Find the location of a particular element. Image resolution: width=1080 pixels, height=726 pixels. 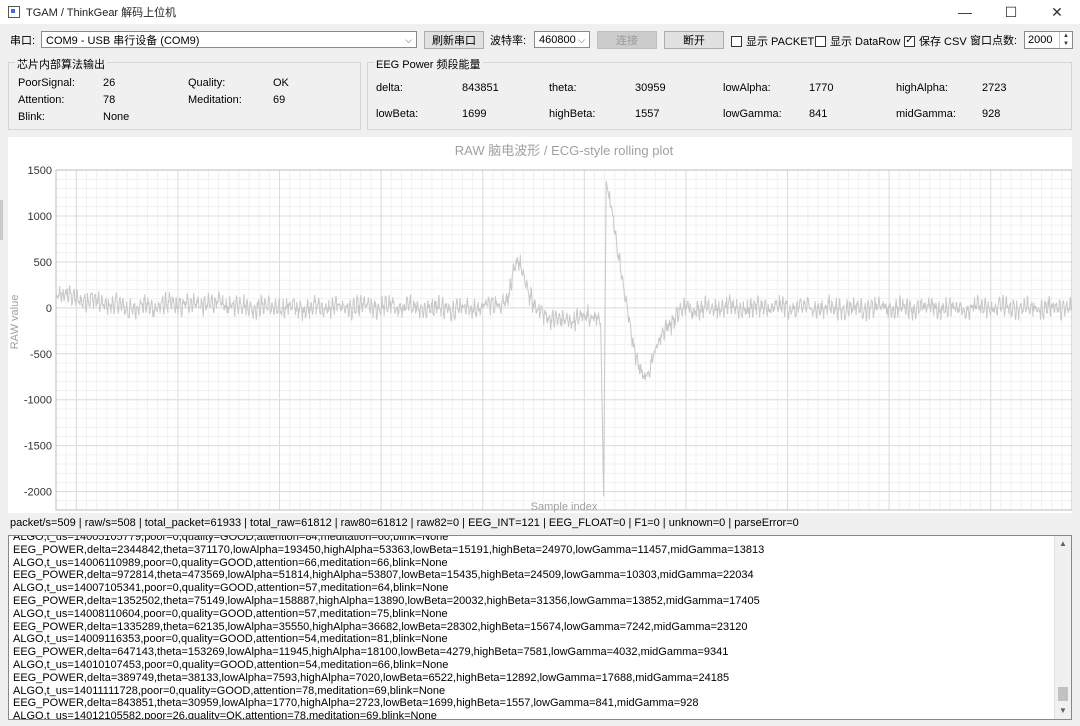

high-beta-label: highBeta: is located at coordinates (572, 114).